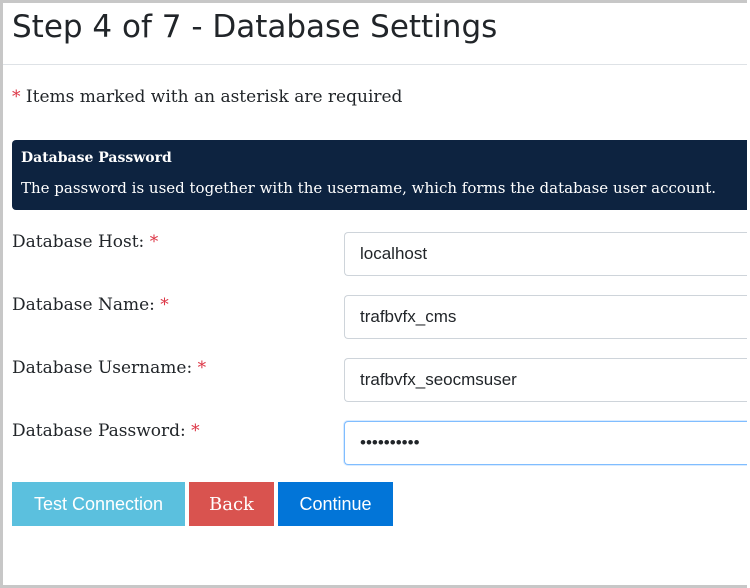  What do you see at coordinates (255, 27) in the screenshot?
I see `page-title: Step 4 of 7 - Database Settings` at bounding box center [255, 27].